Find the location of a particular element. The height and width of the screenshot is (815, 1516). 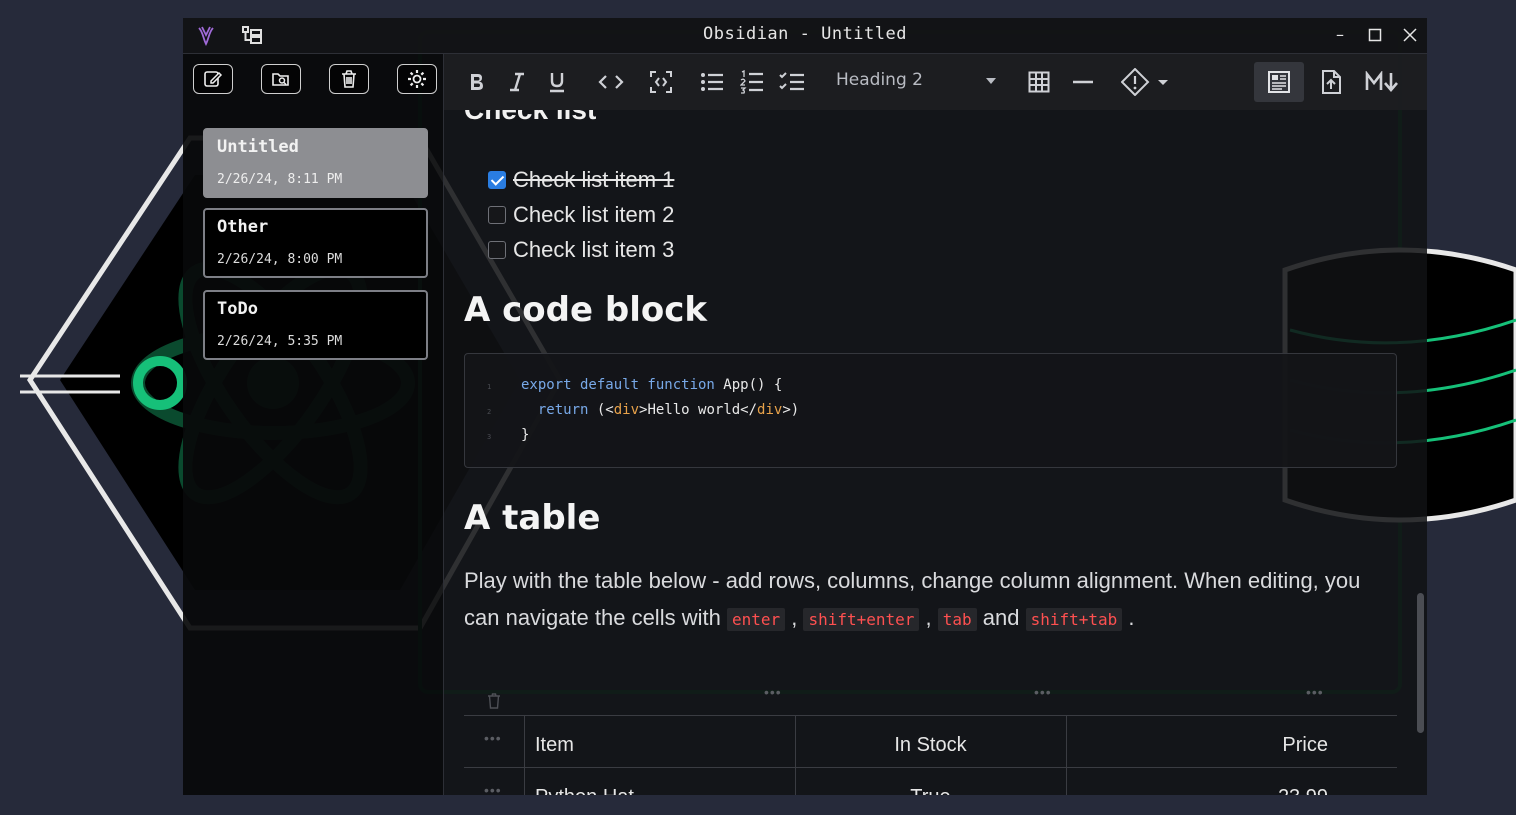

minimize-icon: – is located at coordinates (1340, 35).